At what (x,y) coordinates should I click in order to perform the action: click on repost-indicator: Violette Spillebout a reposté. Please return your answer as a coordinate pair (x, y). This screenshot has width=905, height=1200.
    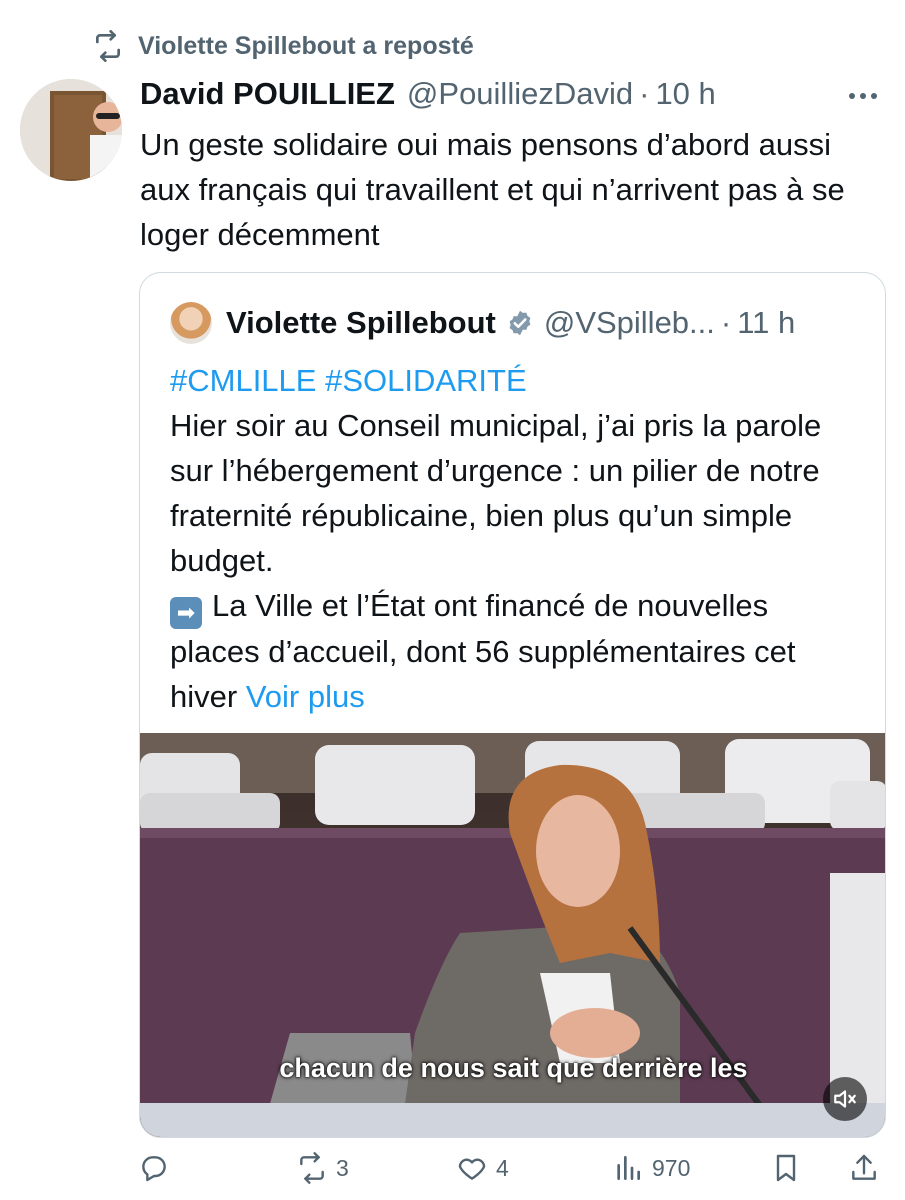
    Looking at the image, I should click on (283, 46).